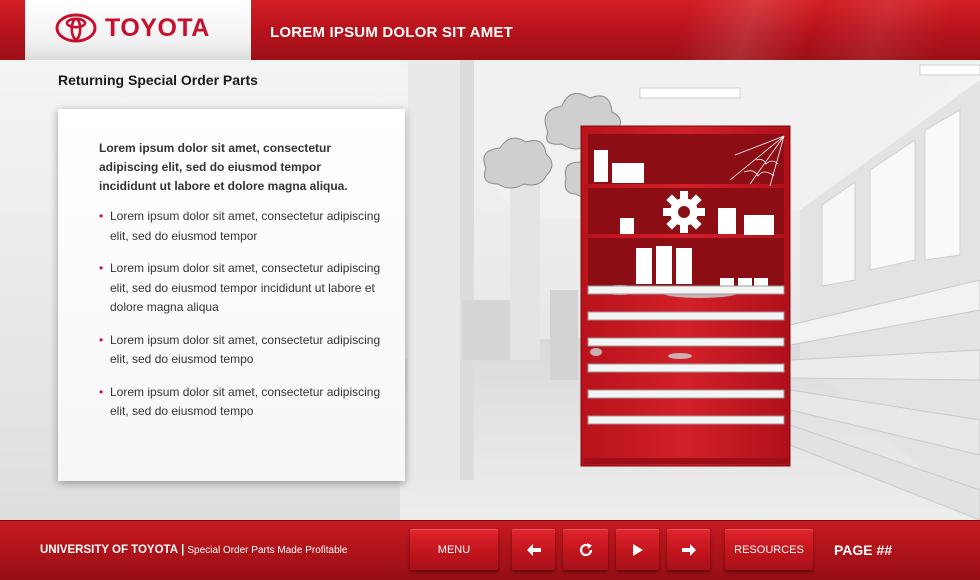 This screenshot has height=580, width=980. Describe the element at coordinates (76, 28) in the screenshot. I see `toyota-emblem-icon` at that location.